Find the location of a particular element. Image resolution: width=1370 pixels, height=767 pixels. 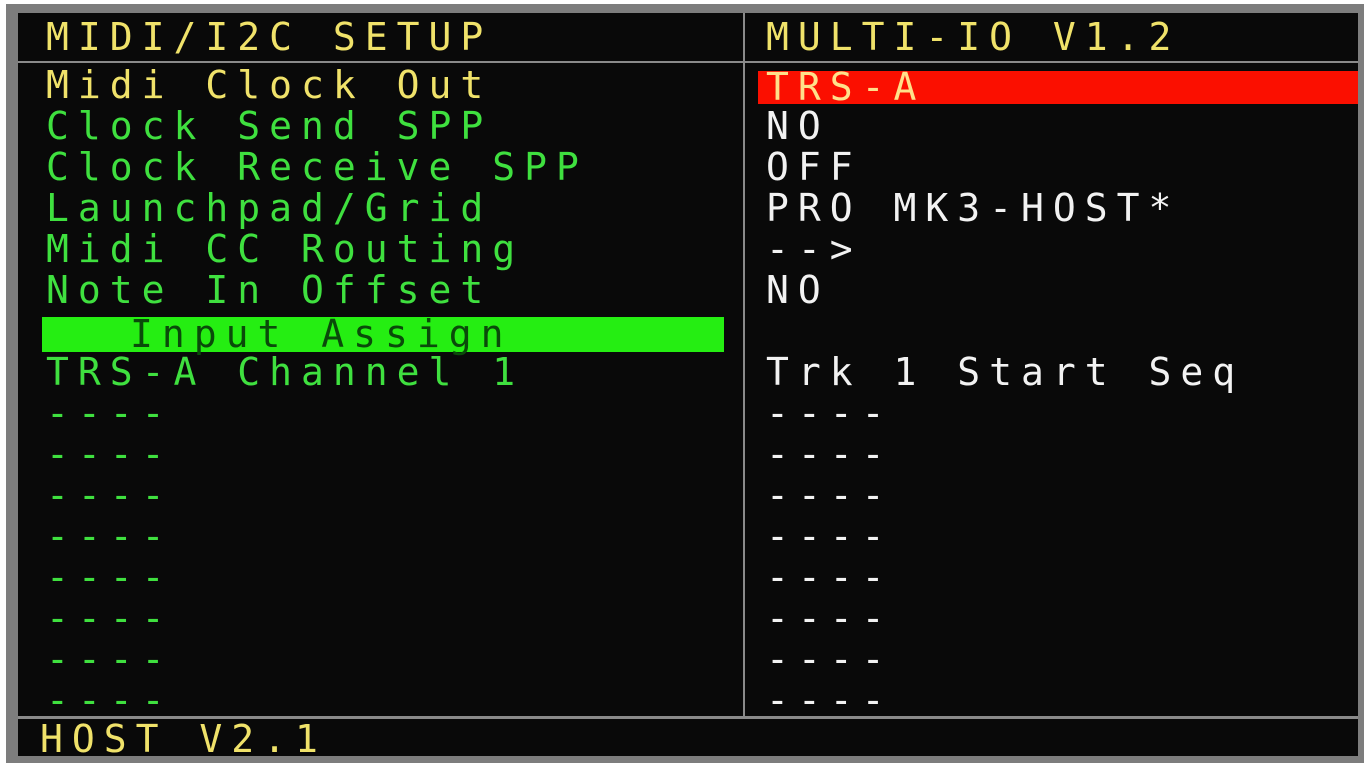

menu-item-label: TRS-A Channel 1 is located at coordinates (285, 372).